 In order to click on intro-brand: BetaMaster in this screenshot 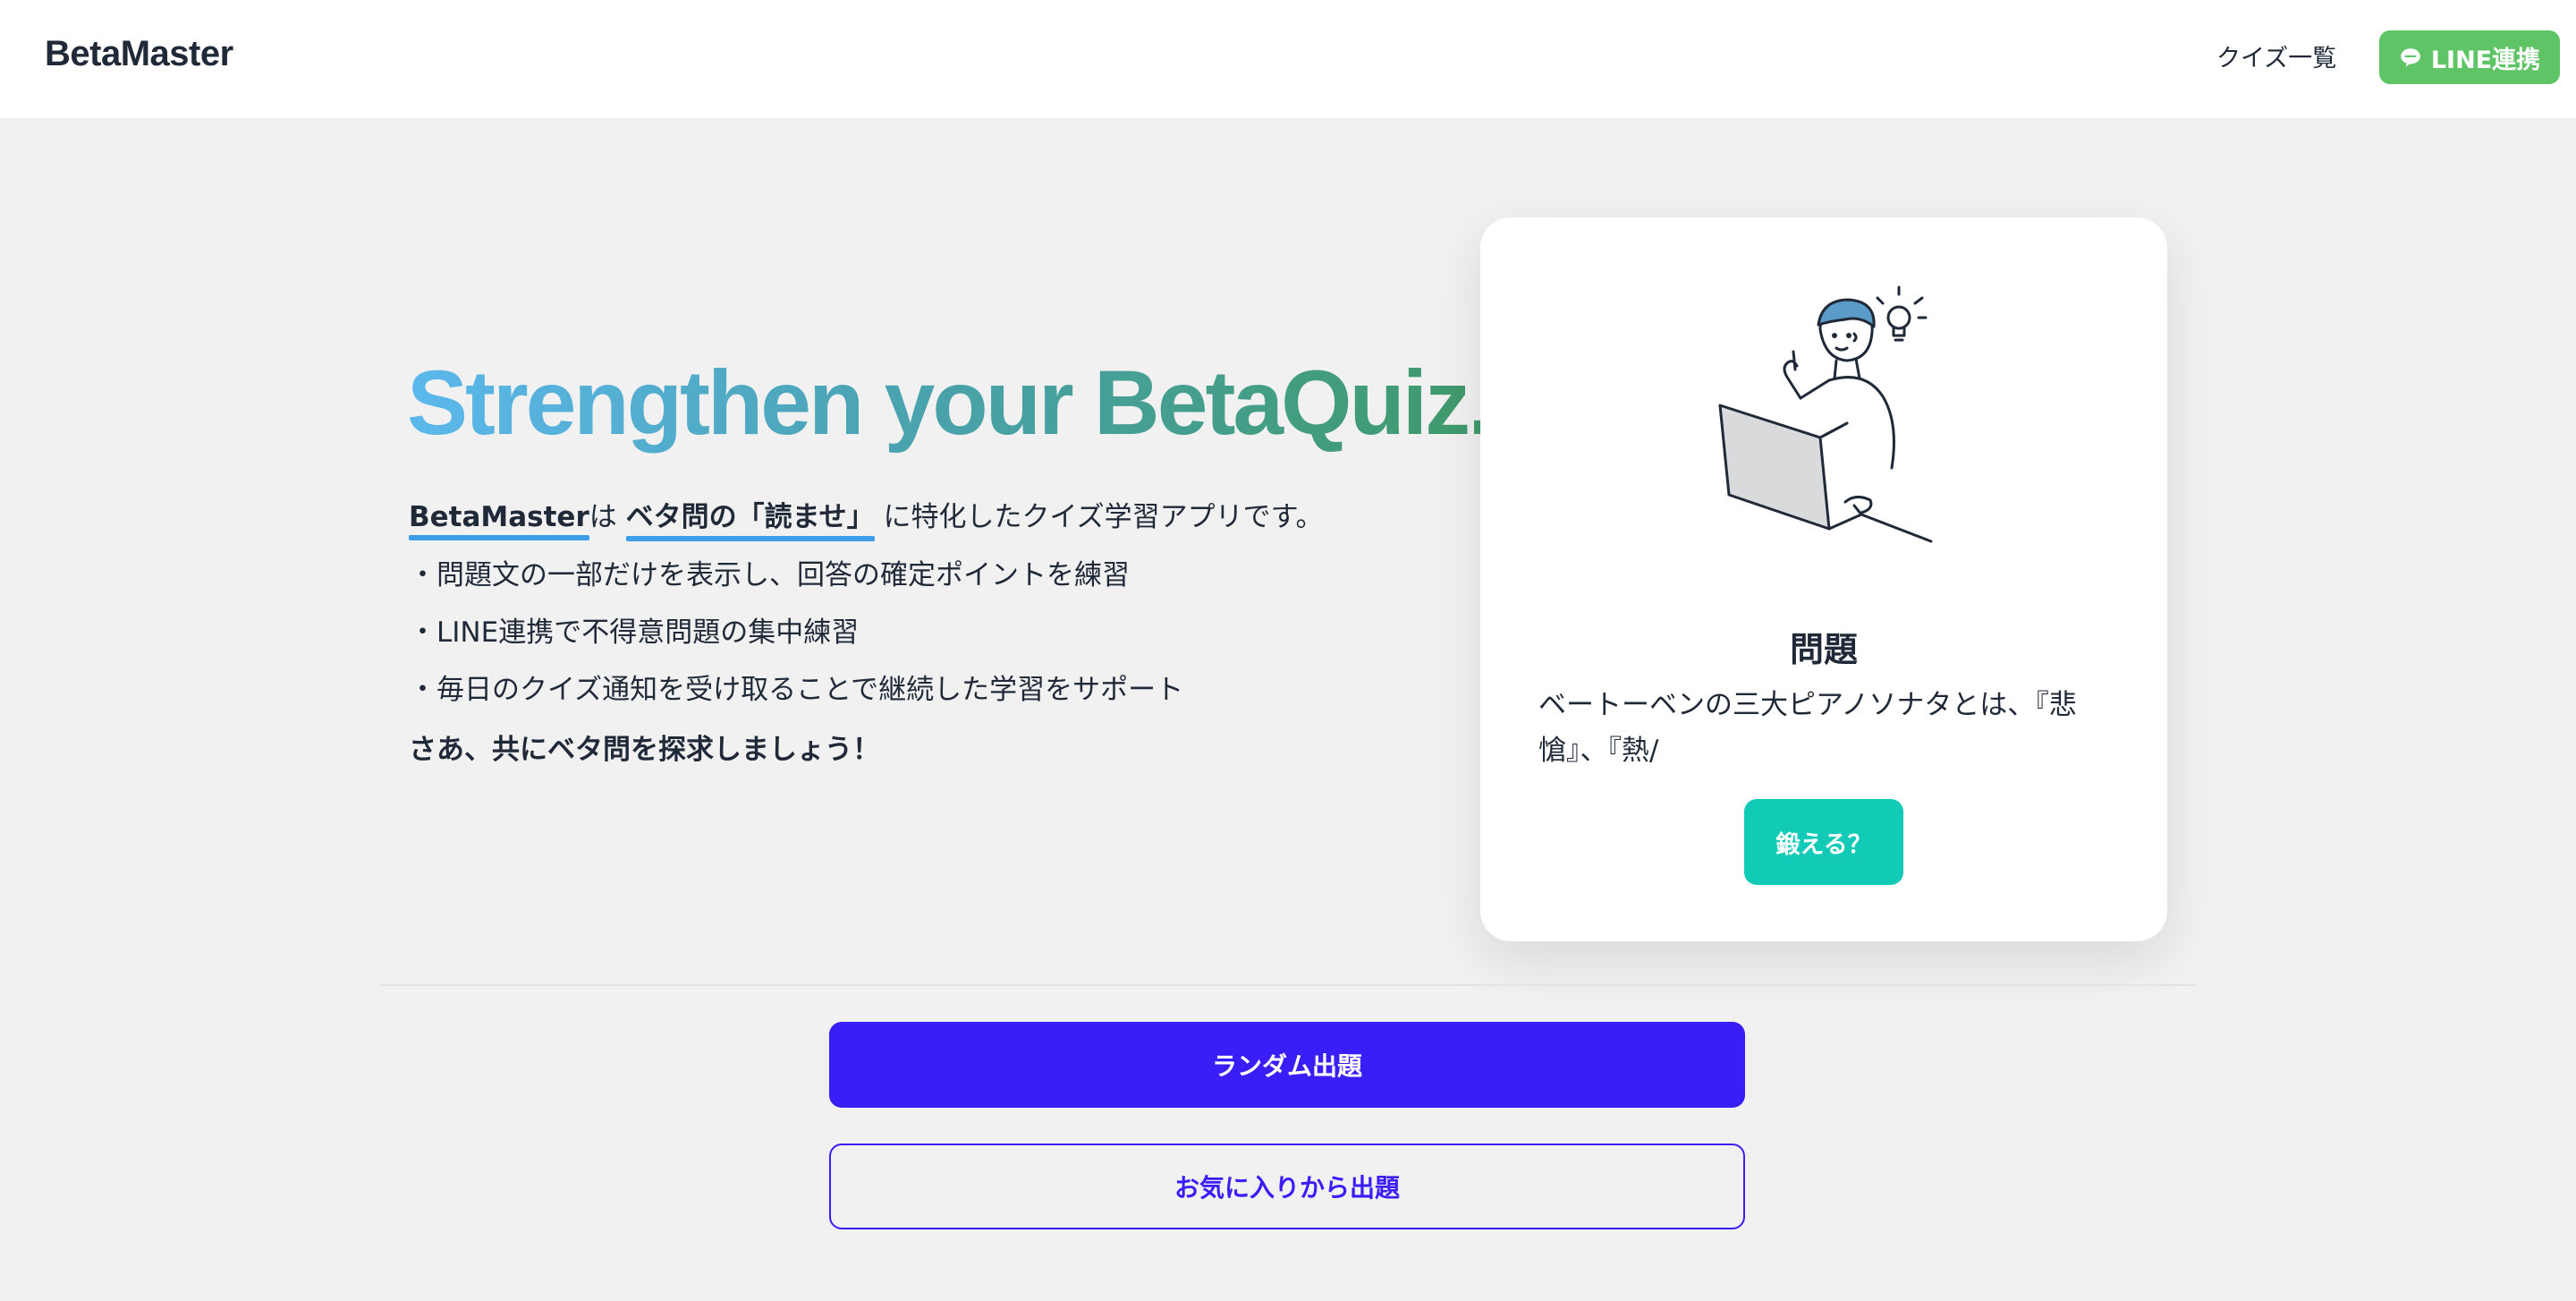, I will do `click(499, 520)`.